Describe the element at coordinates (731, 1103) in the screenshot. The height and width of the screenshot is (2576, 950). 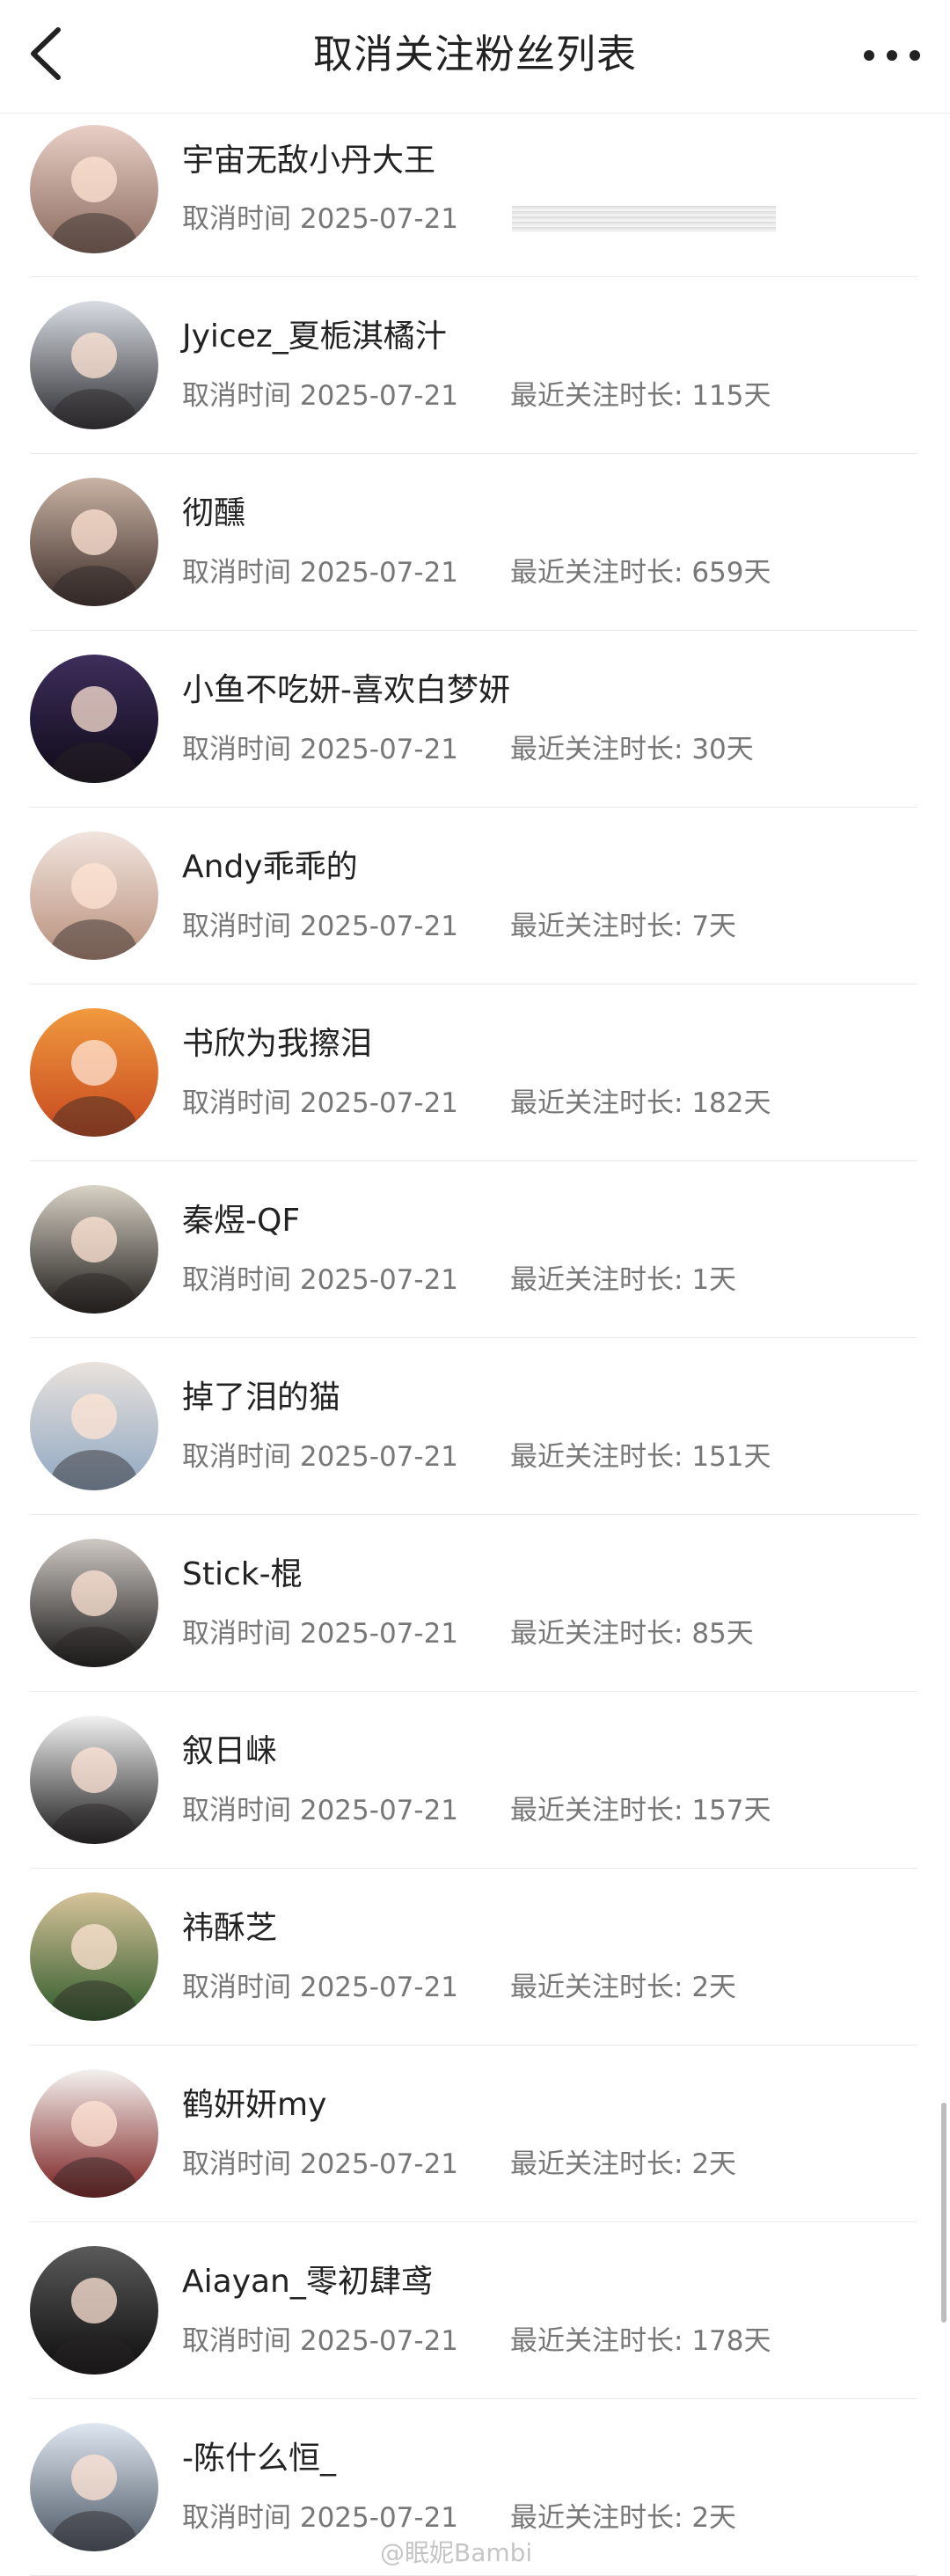
I see `follow-duration-value: 182天` at that location.